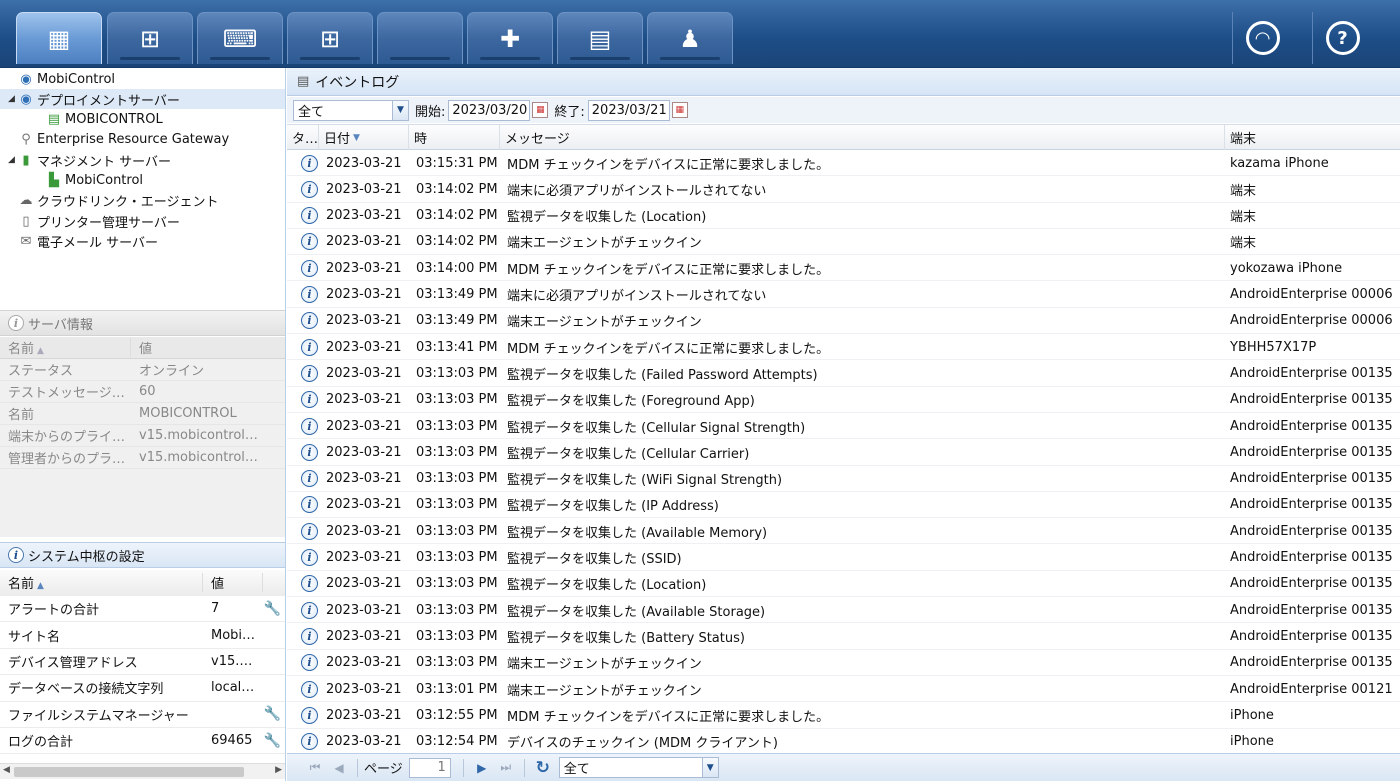 The height and width of the screenshot is (781, 1400). Describe the element at coordinates (172, 371) in the screenshot. I see `property-value: オンライン` at that location.